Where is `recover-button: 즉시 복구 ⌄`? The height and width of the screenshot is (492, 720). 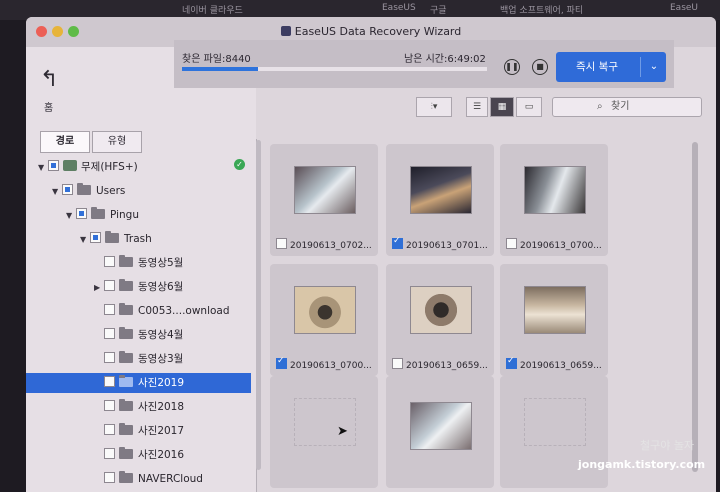 recover-button: 즉시 복구 ⌄ is located at coordinates (611, 67).